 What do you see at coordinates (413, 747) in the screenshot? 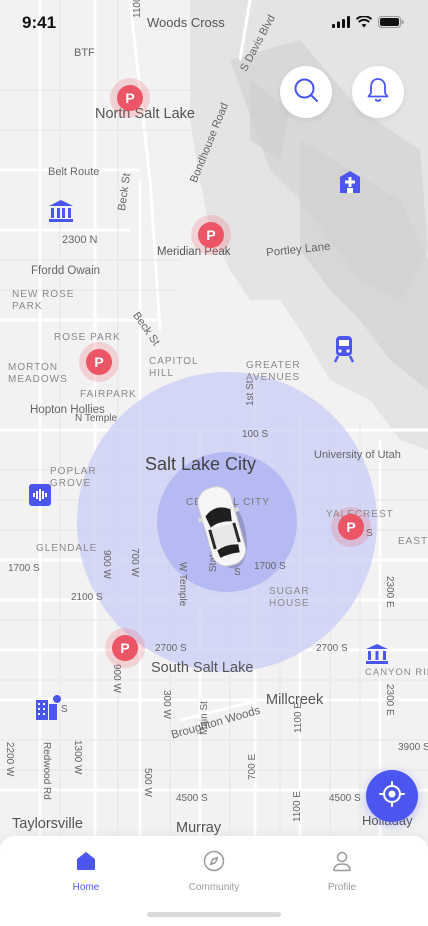
I see `label-3900-s: 3900 S` at bounding box center [413, 747].